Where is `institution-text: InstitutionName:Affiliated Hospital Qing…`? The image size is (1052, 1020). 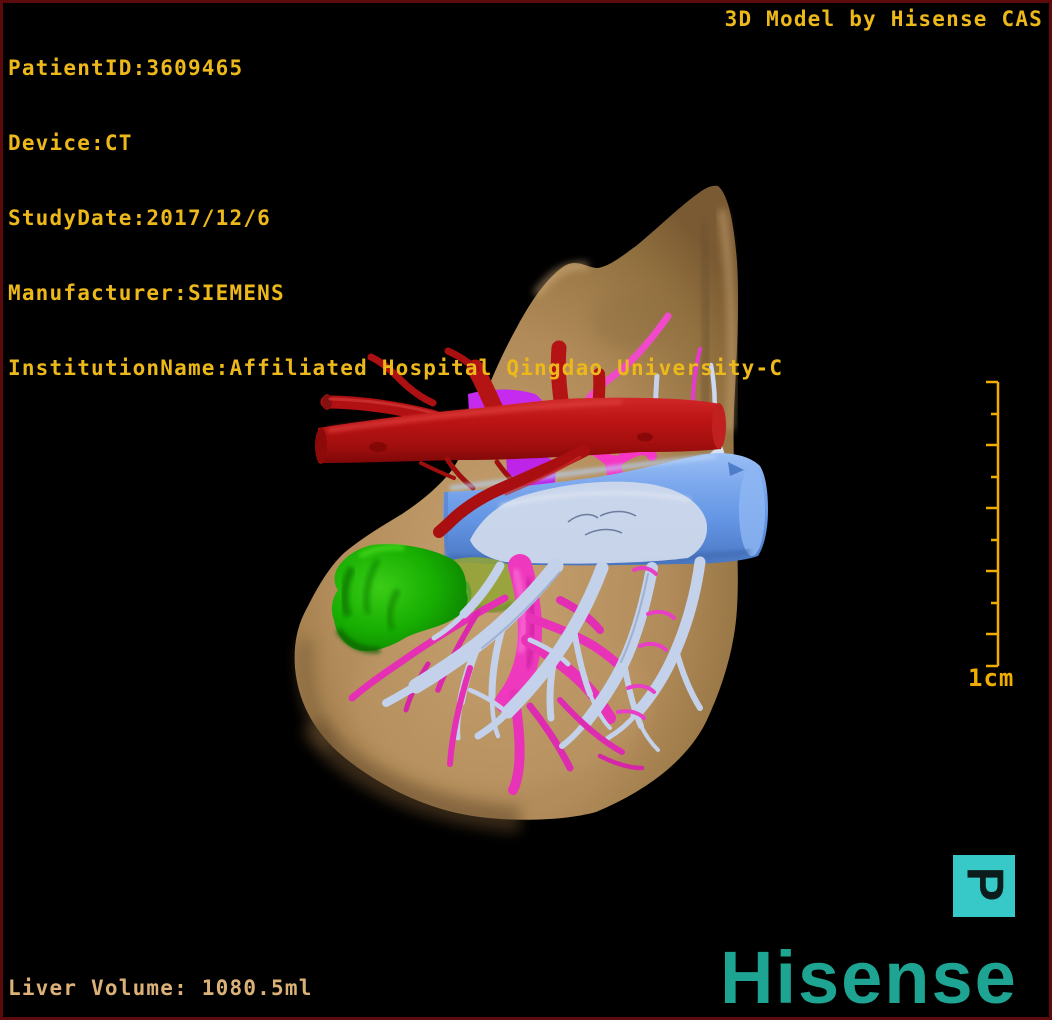 institution-text: InstitutionName:Affiliated Hospital Qing… is located at coordinates (396, 368).